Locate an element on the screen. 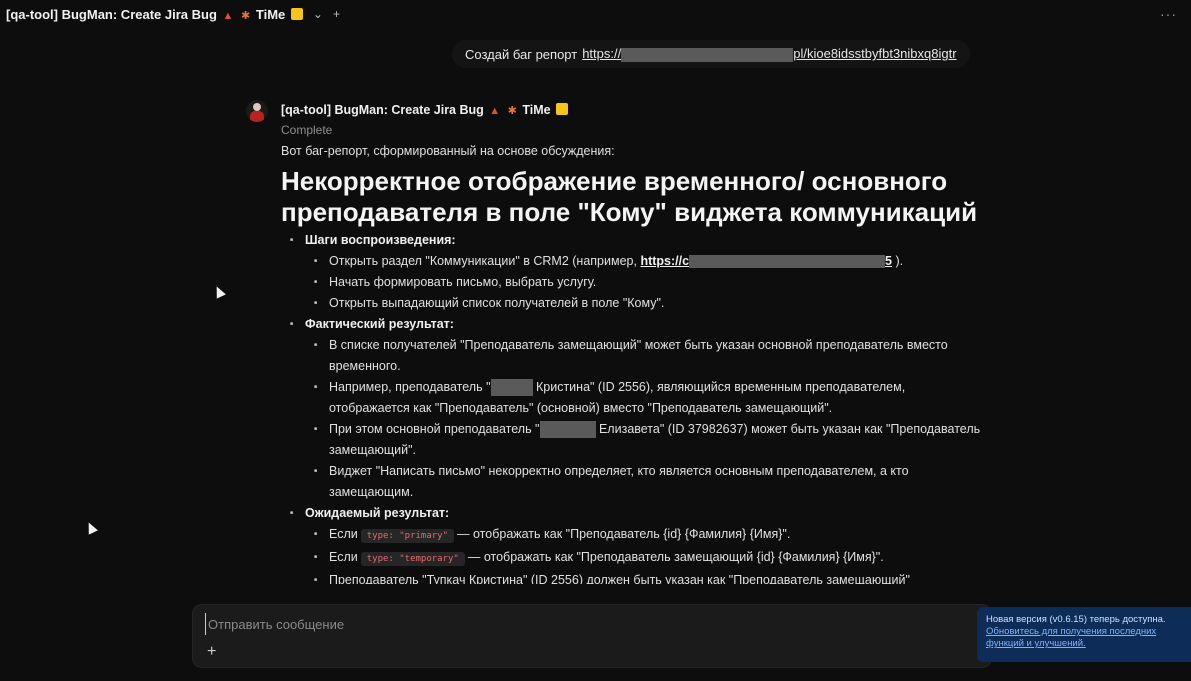 This screenshot has height=681, width=1191. update-notification-title: Новая версия (v0.6.15) теперь доступна. is located at coordinates (1076, 619).